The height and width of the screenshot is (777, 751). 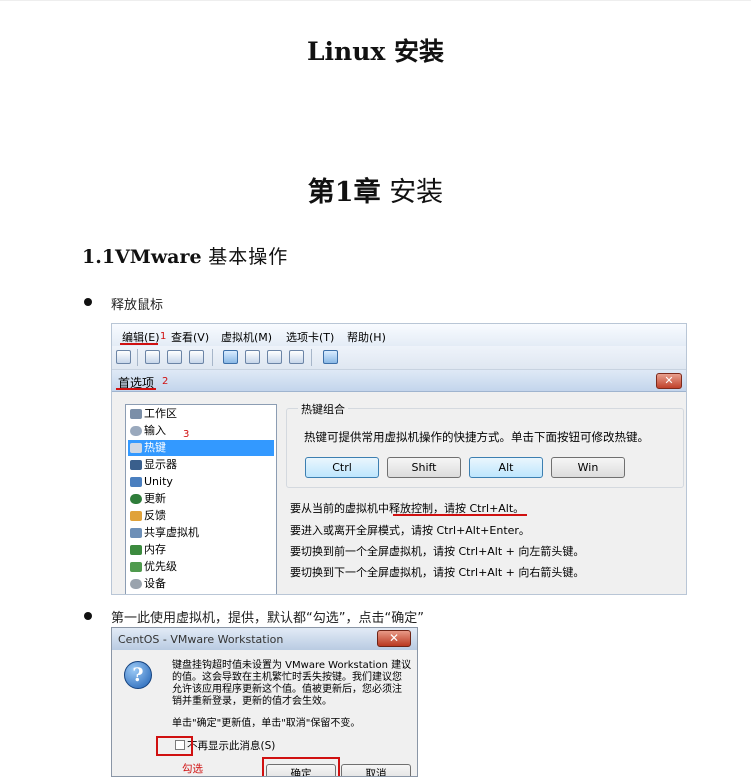 What do you see at coordinates (330, 357) in the screenshot?
I see `thumbnail-icon` at bounding box center [330, 357].